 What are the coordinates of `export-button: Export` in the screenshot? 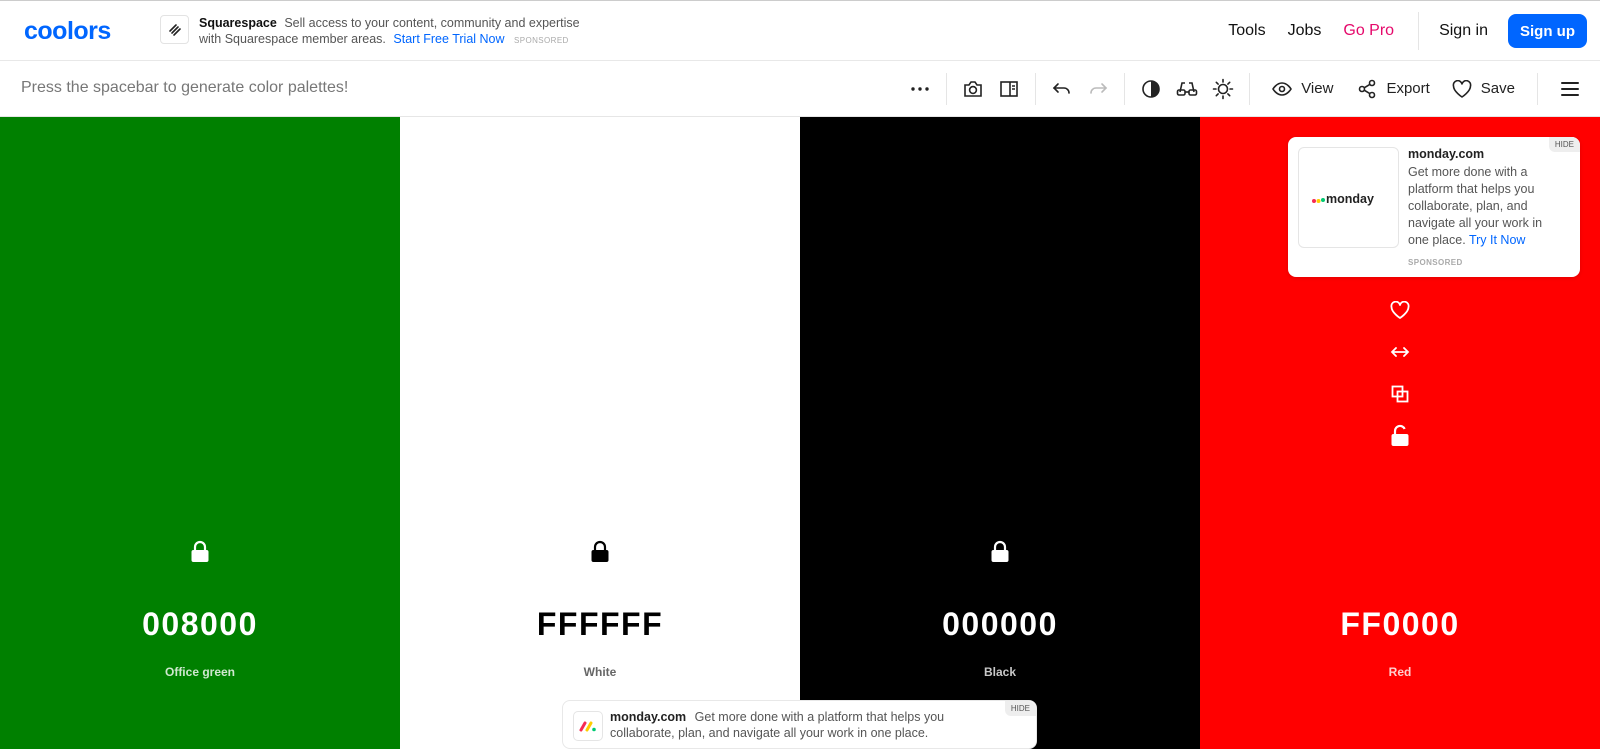 It's located at (1393, 89).